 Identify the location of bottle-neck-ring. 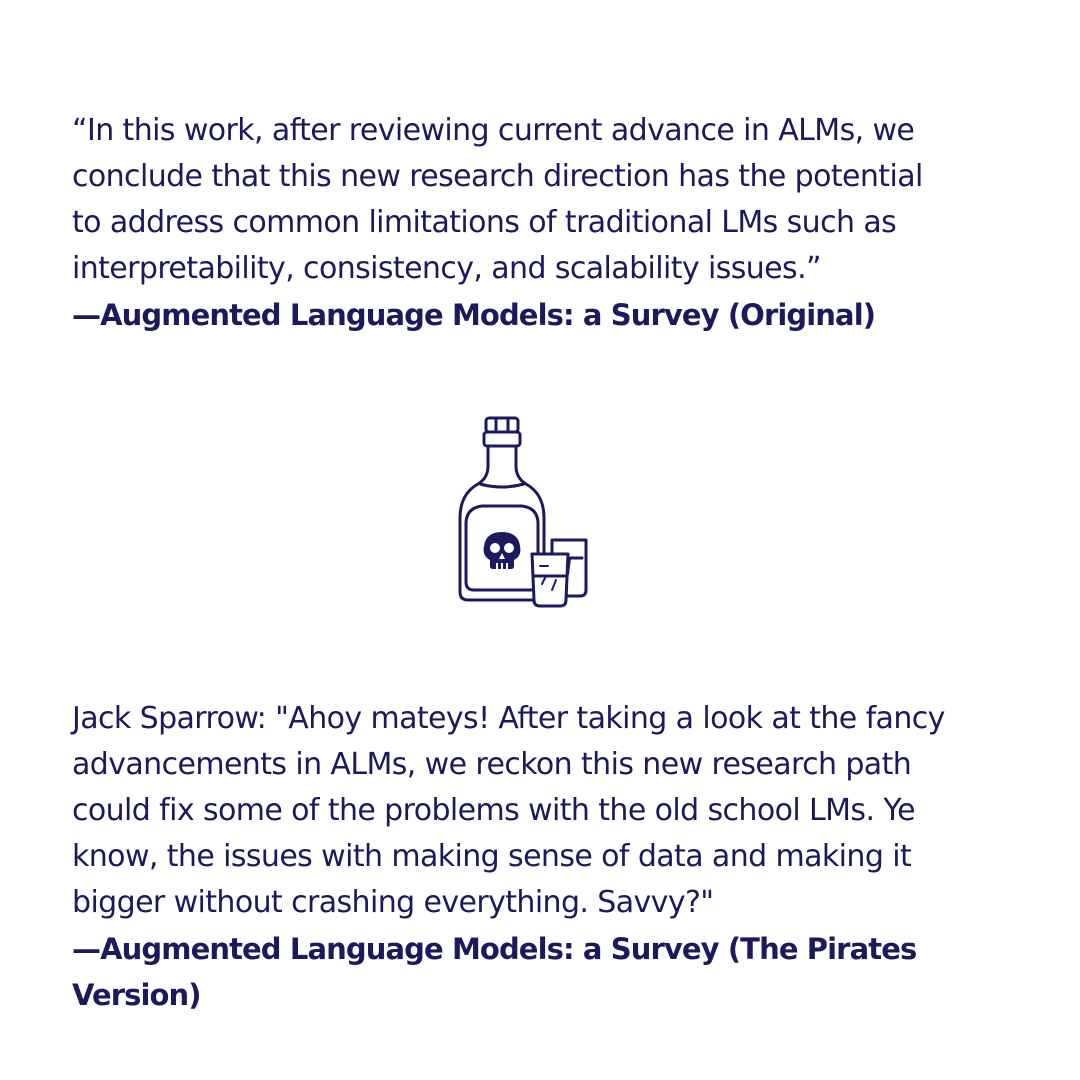
(502, 439).